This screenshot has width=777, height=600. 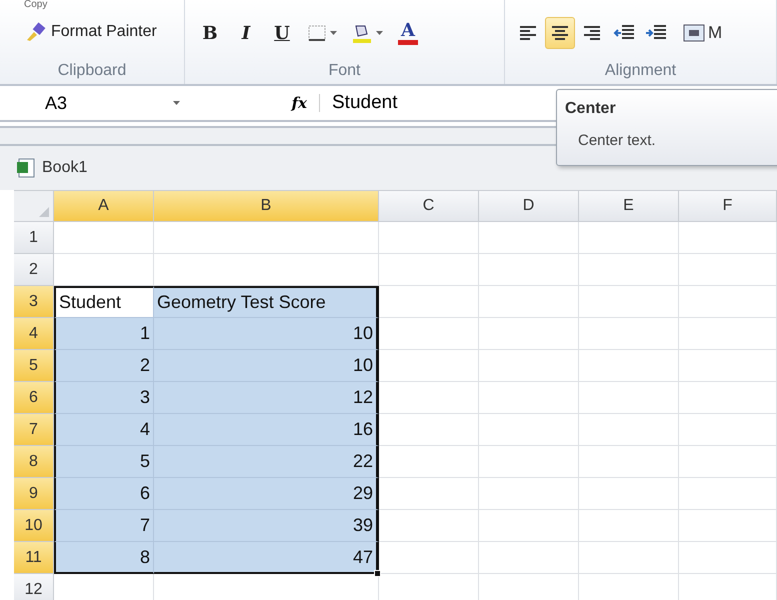 I want to click on row-header: 7, so click(x=34, y=430).